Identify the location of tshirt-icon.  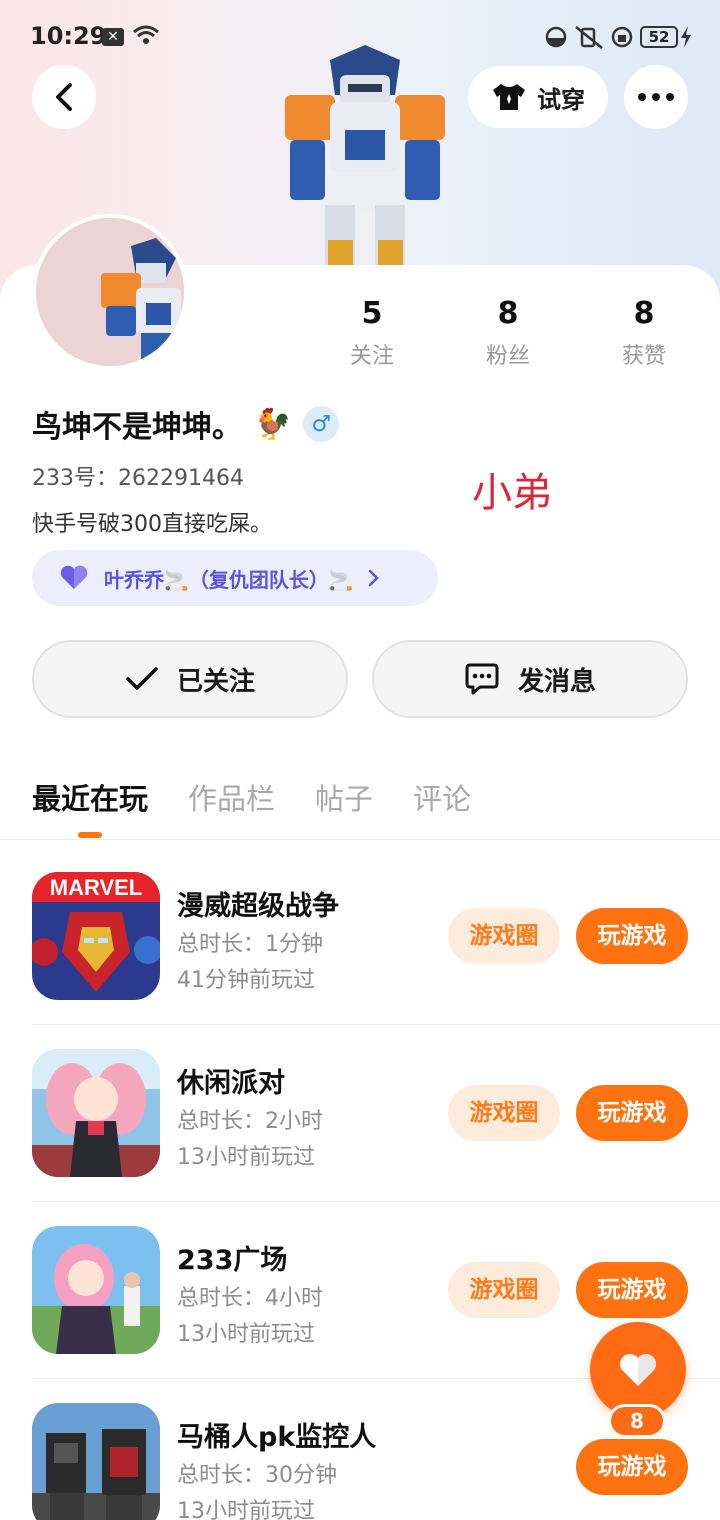
(509, 97).